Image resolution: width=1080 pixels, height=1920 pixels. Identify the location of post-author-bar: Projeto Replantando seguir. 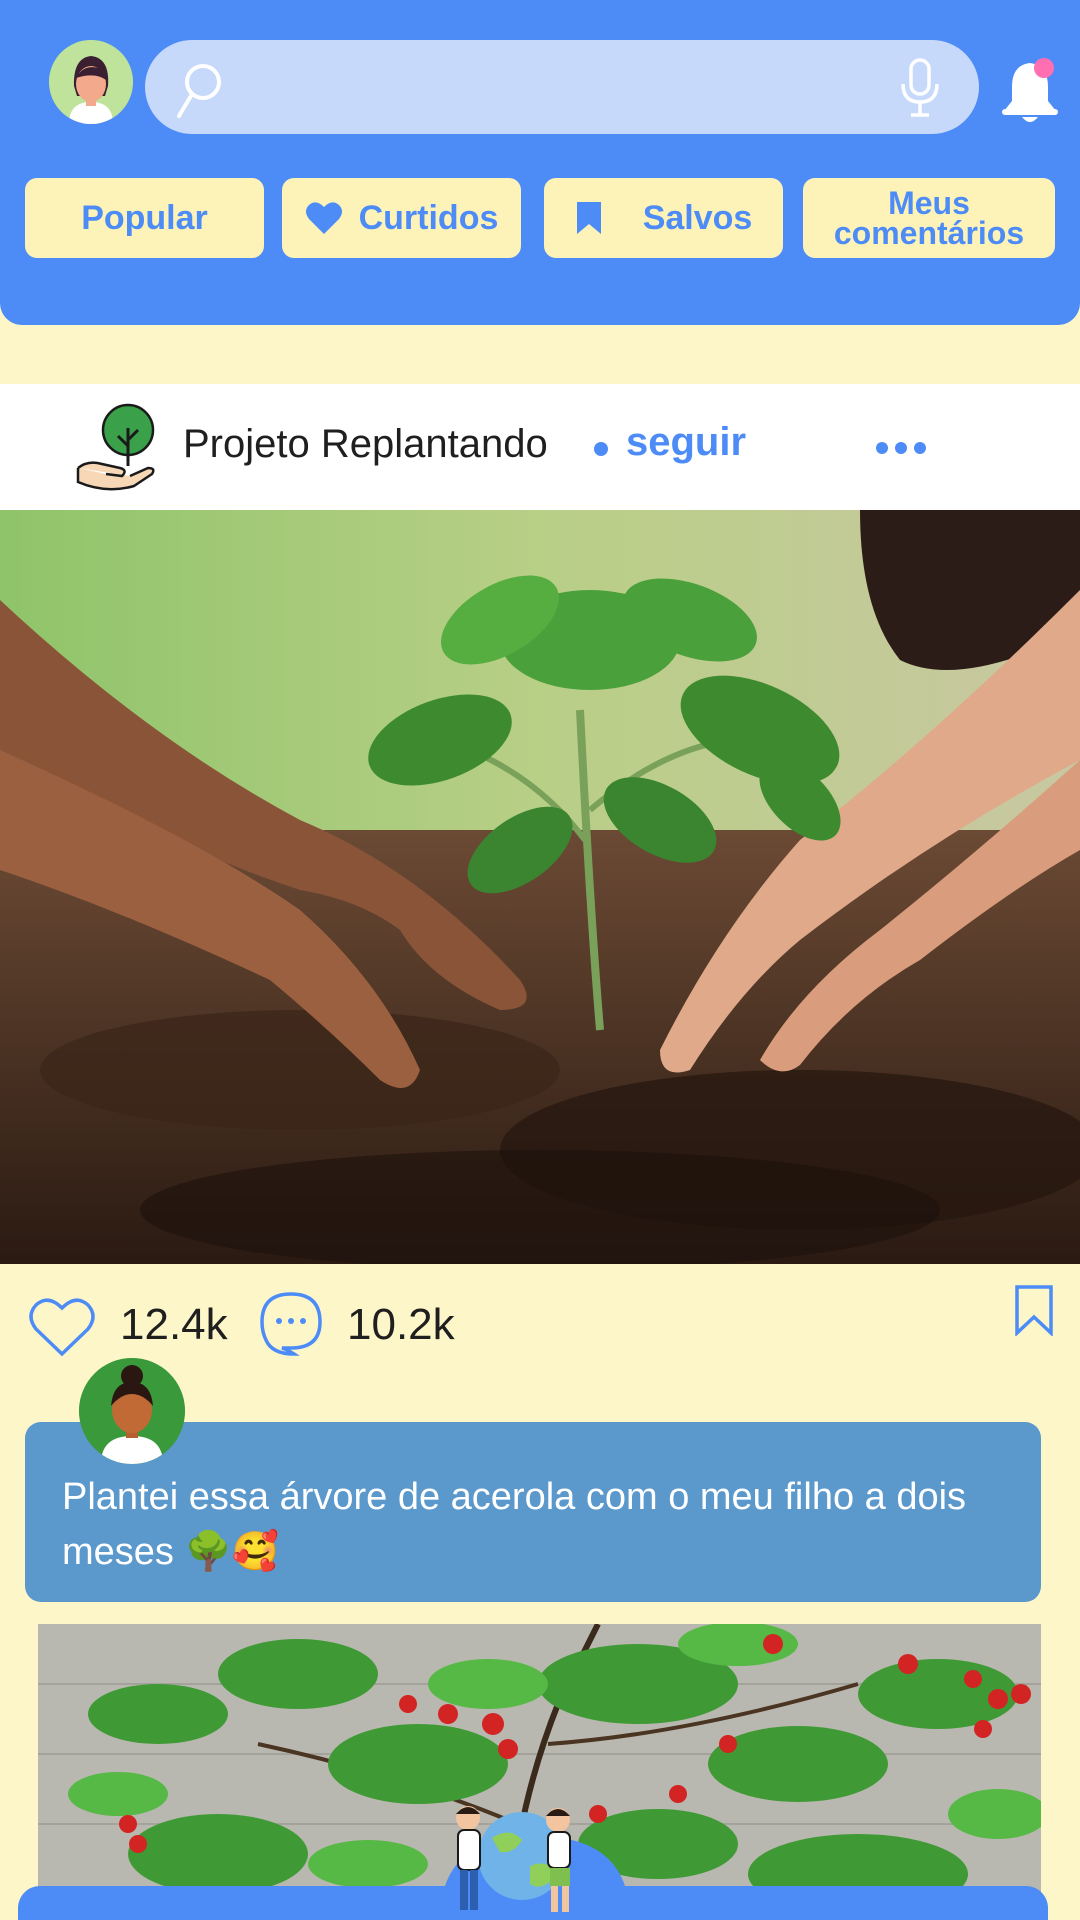
(540, 447).